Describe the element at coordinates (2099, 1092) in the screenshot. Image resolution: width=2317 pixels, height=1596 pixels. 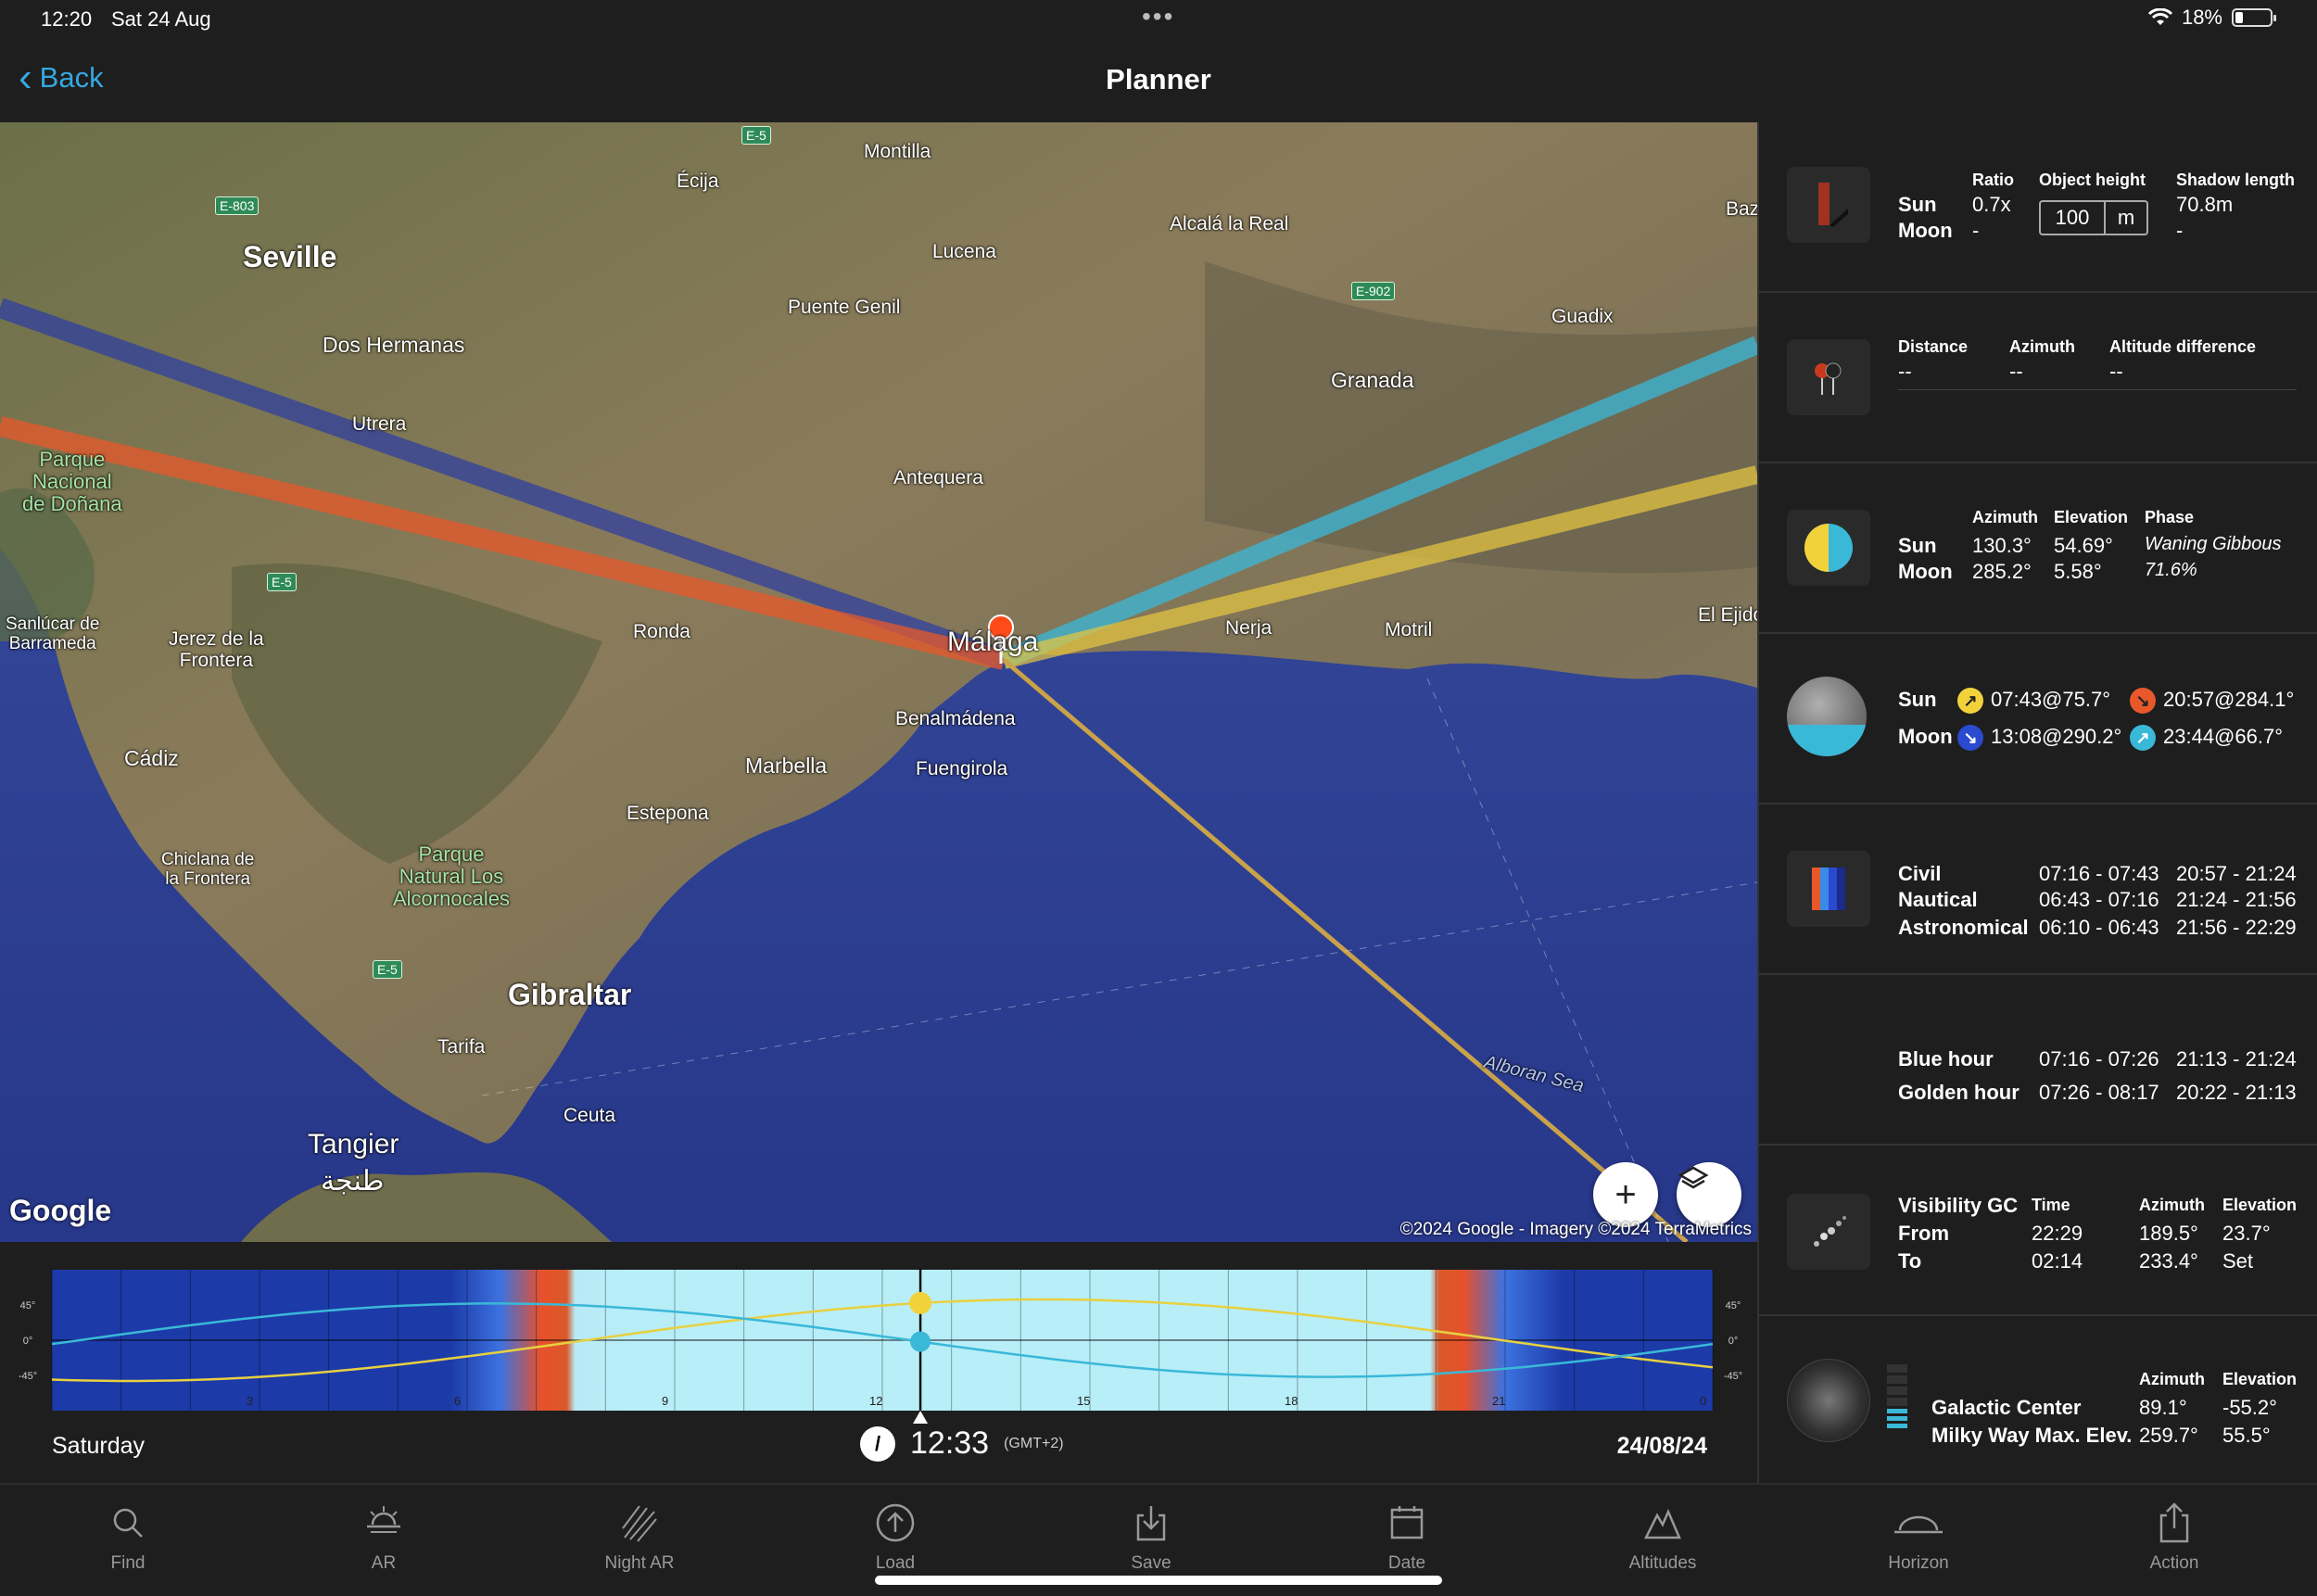
I see `golden-hour-morning: 07:26 - 08:17` at that location.